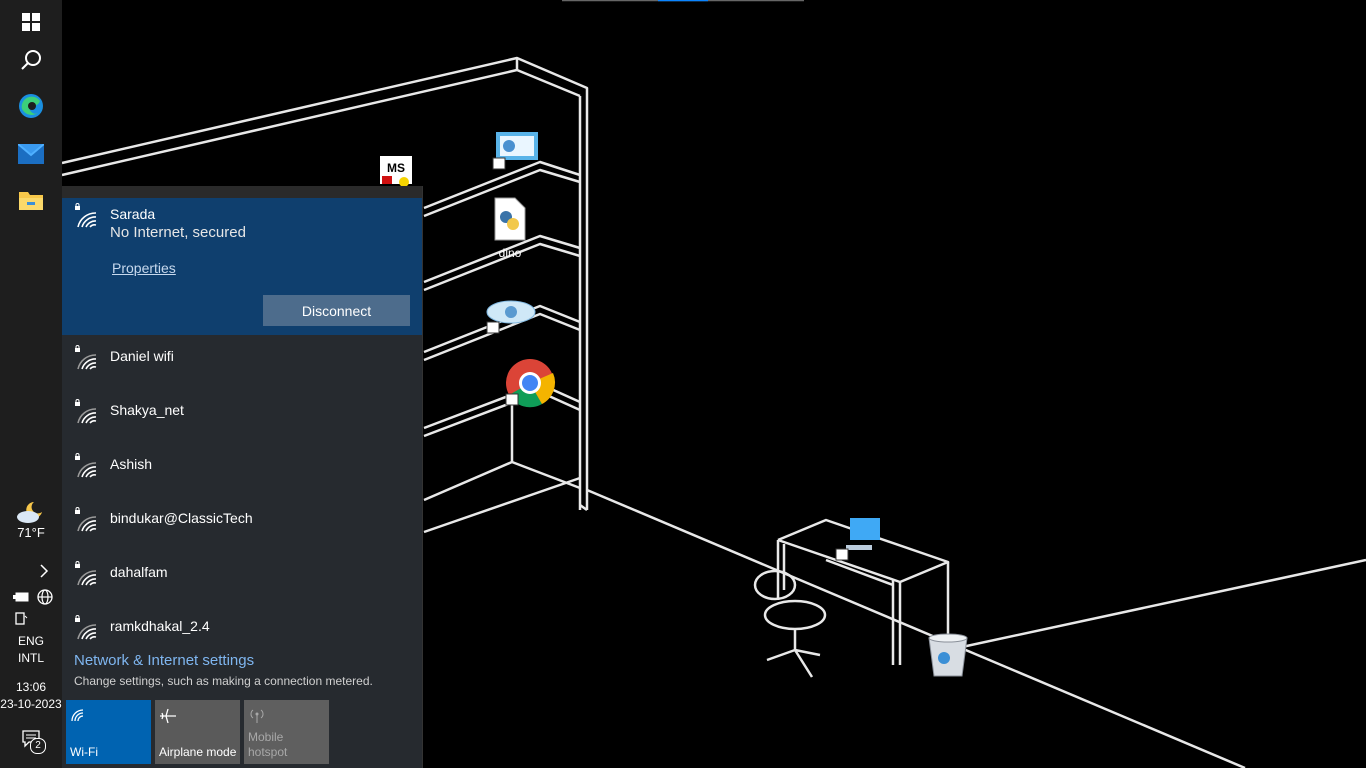  I want to click on network-tray-icon, so click(45, 599).